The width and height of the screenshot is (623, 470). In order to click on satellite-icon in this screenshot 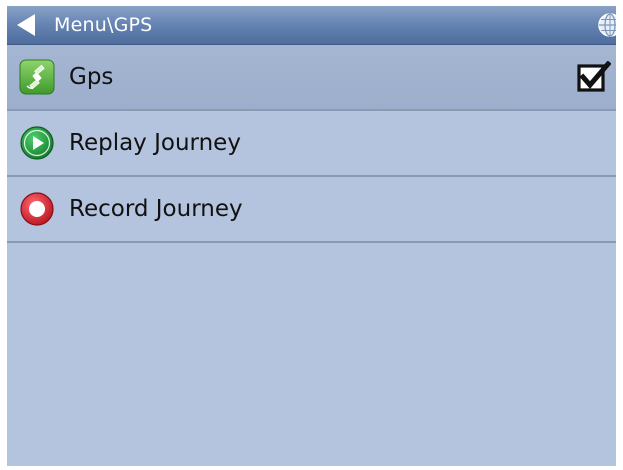, I will do `click(37, 77)`.